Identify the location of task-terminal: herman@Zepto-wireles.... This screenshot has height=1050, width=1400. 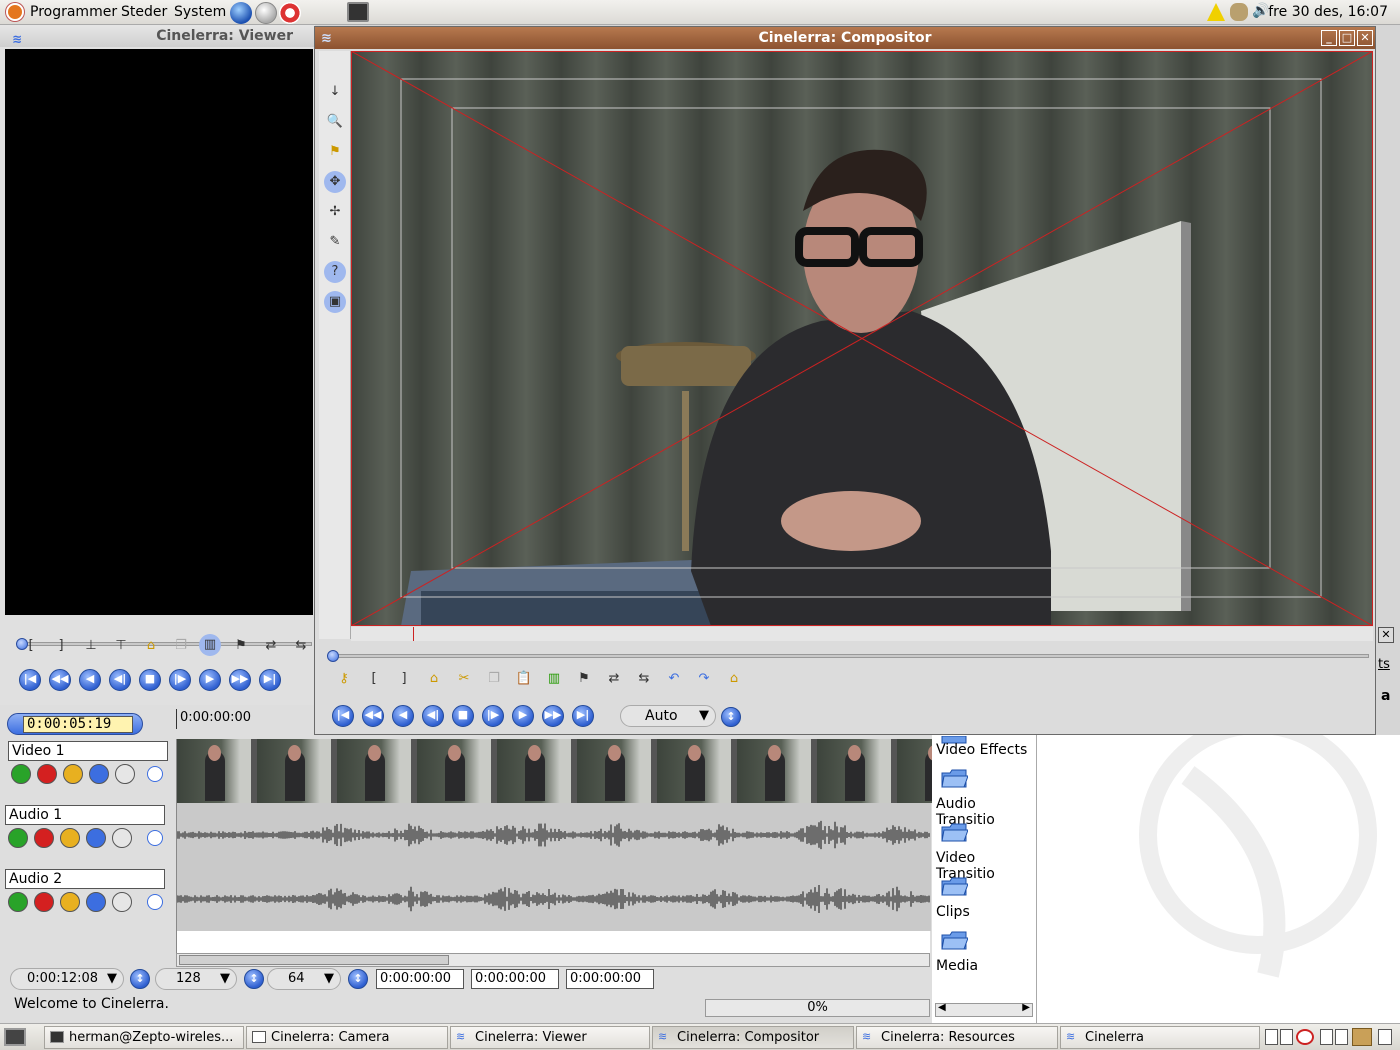
(144, 1037).